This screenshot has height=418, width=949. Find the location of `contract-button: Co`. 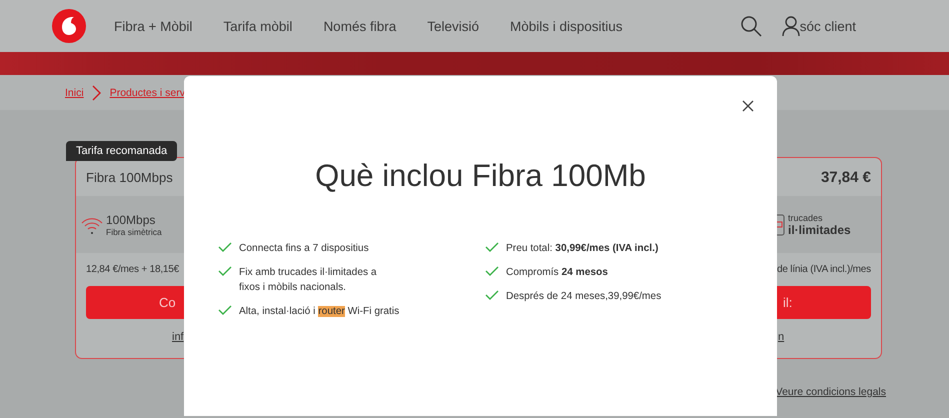

contract-button: Co is located at coordinates (135, 302).